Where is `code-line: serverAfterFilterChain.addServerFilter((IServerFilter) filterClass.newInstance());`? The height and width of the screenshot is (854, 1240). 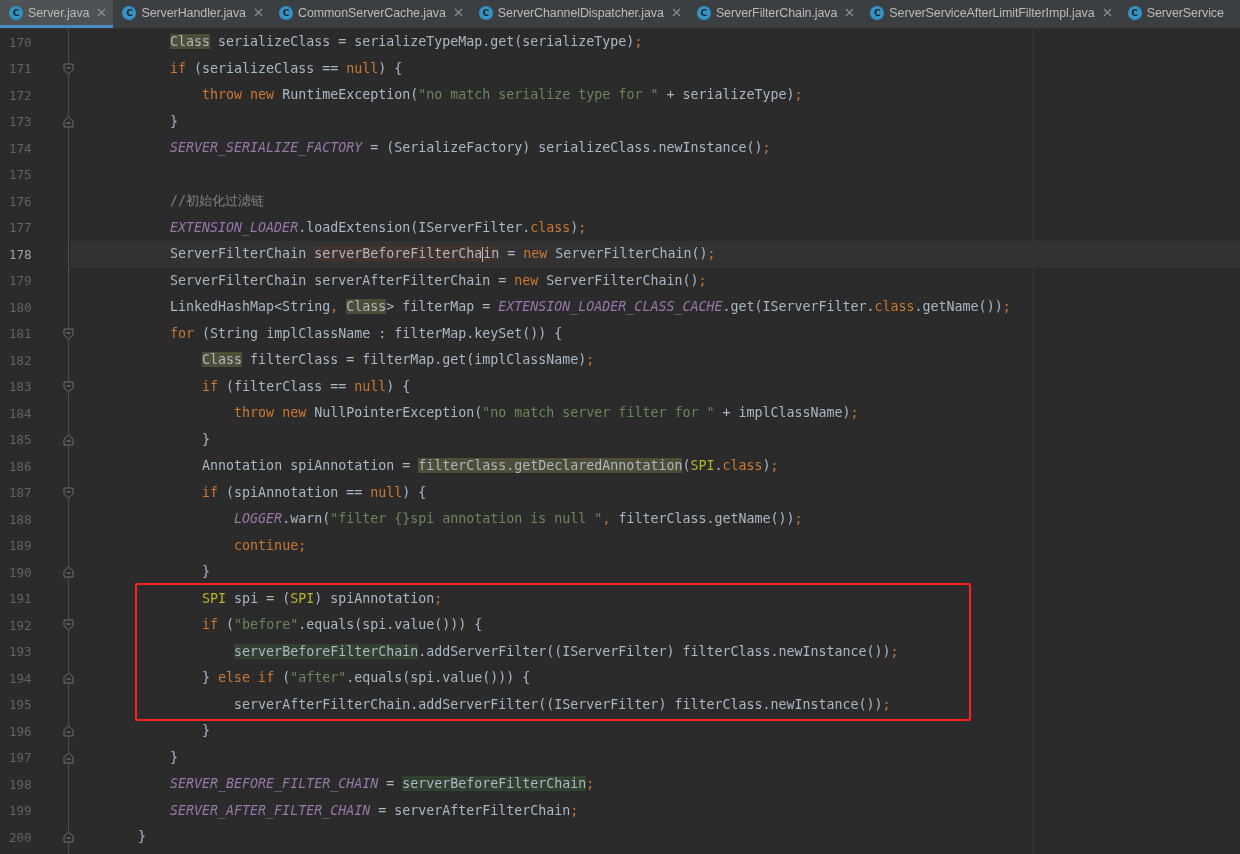
code-line: serverAfterFilterChain.addServerFilter((IServerFilter) filterClass.newInstance()); is located at coordinates (562, 704).